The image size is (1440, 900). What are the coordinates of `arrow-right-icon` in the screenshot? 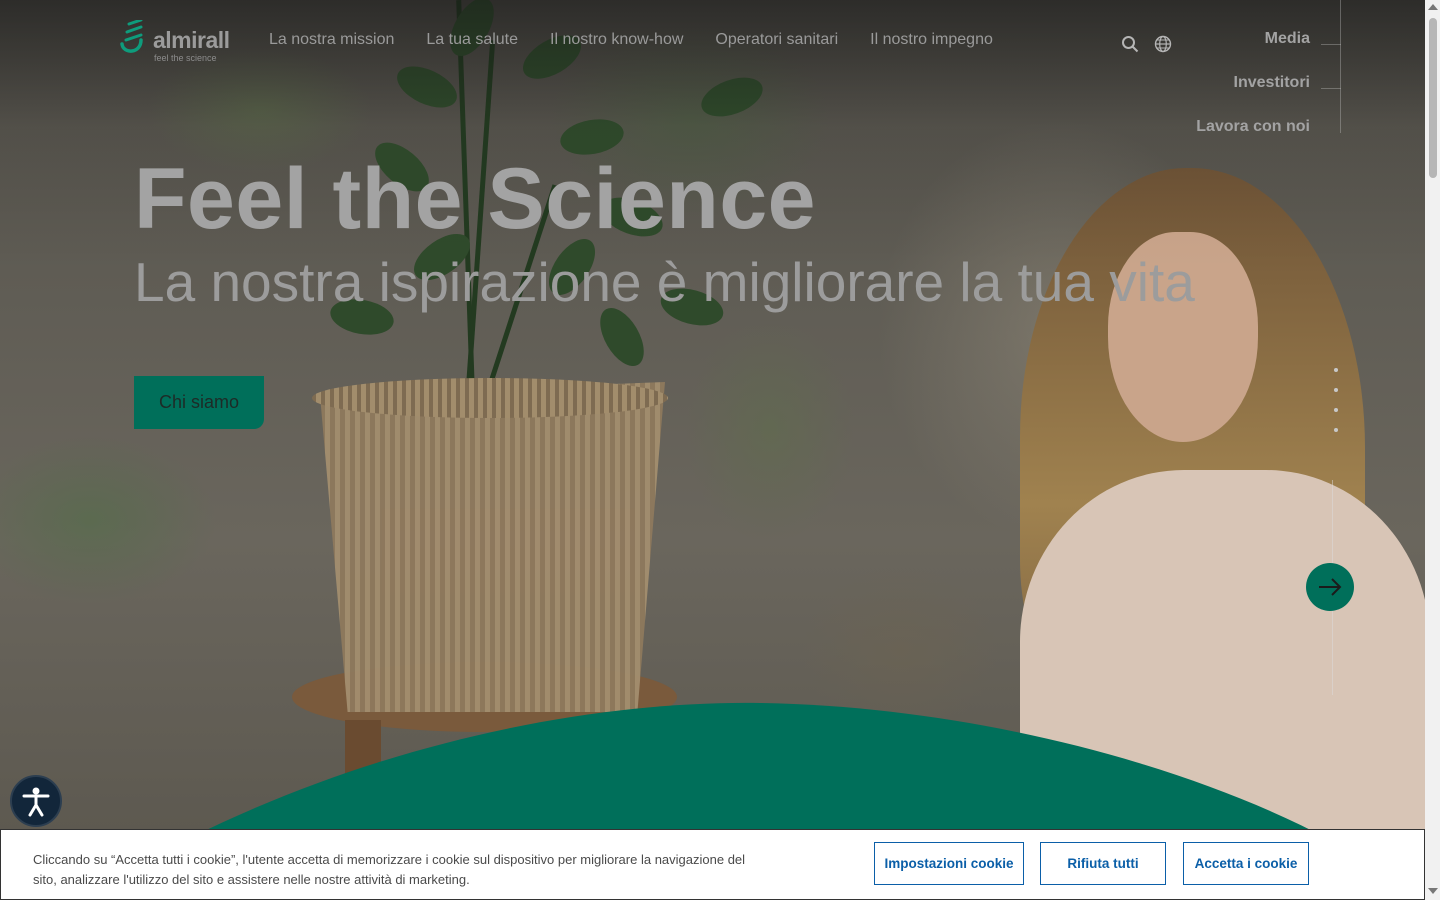 It's located at (1330, 587).